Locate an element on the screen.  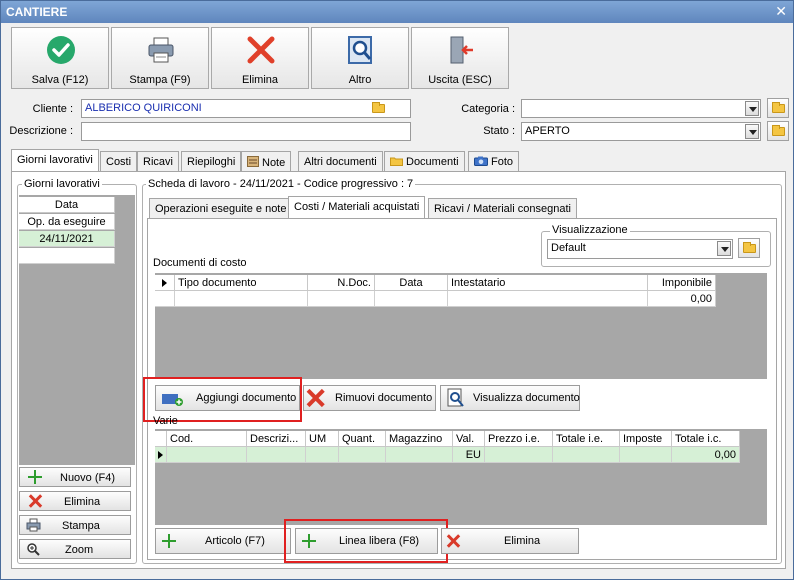
giorni-grid: Data Op. da eseguire 24/11/2021 is located at coordinates (77, 330).